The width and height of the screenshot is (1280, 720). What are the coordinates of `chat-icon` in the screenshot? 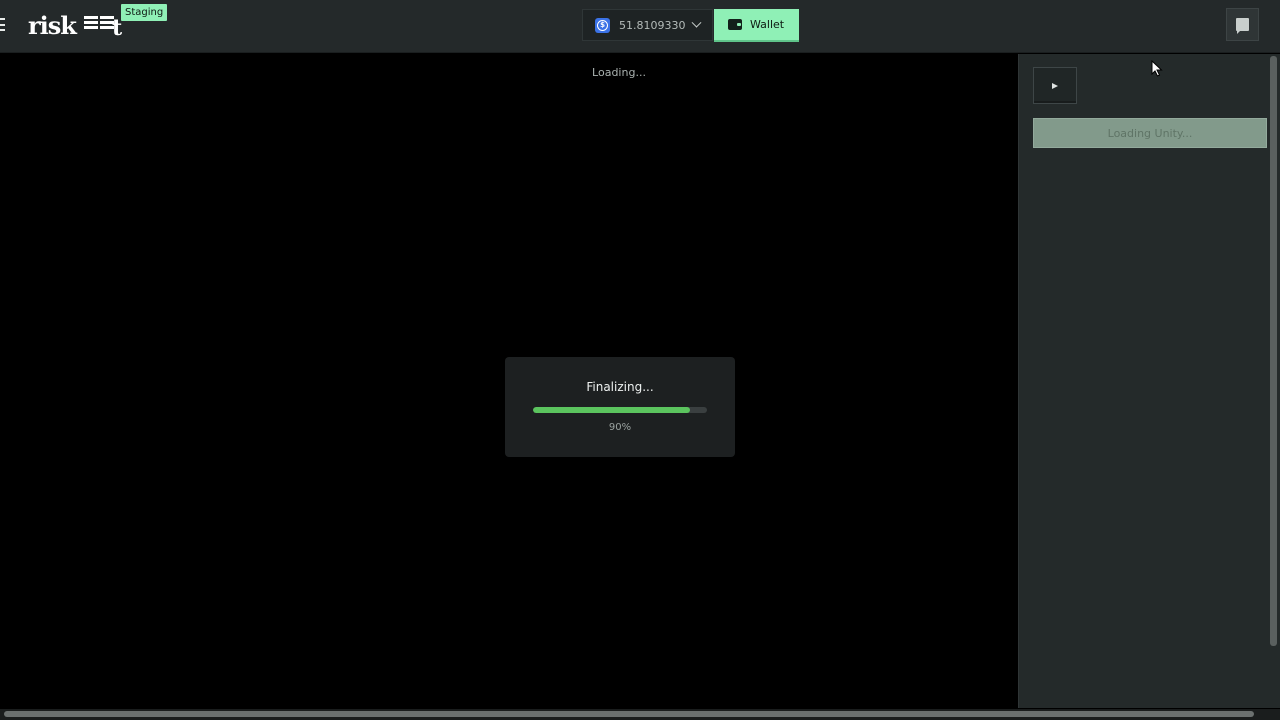 It's located at (1242, 26).